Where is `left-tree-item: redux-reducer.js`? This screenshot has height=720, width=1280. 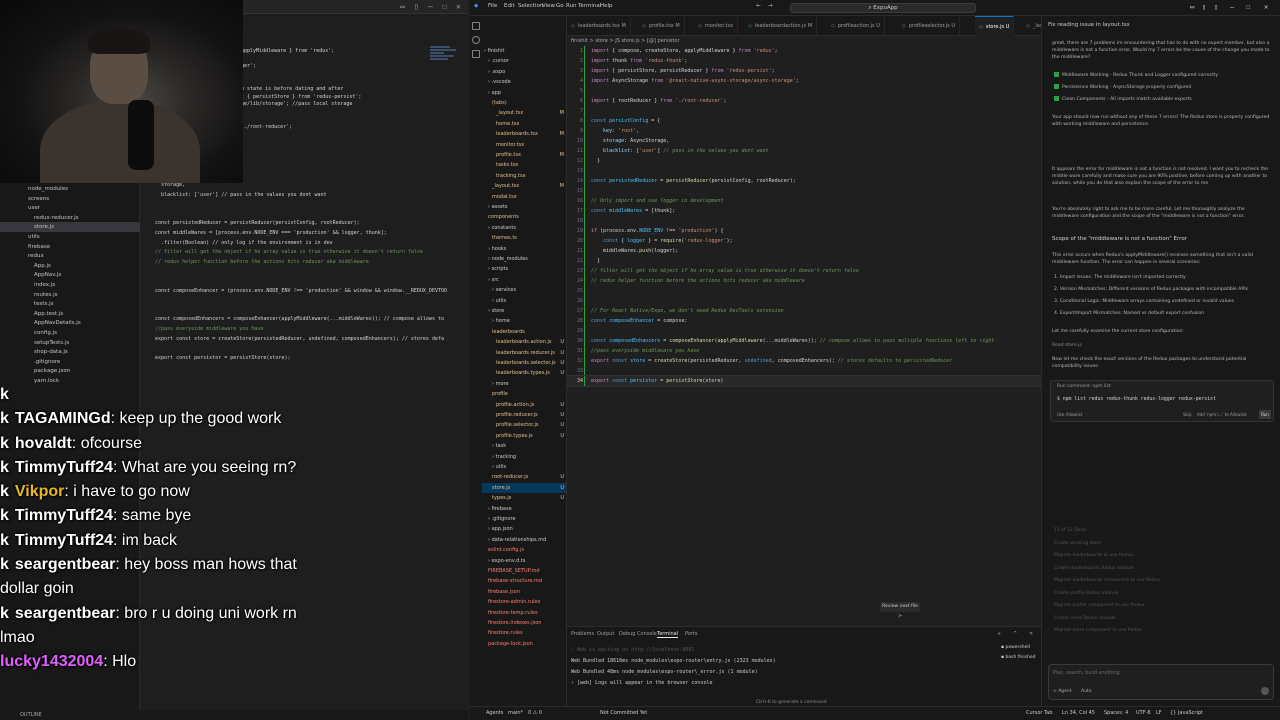
left-tree-item: redux-reducer.js is located at coordinates (39, 218).